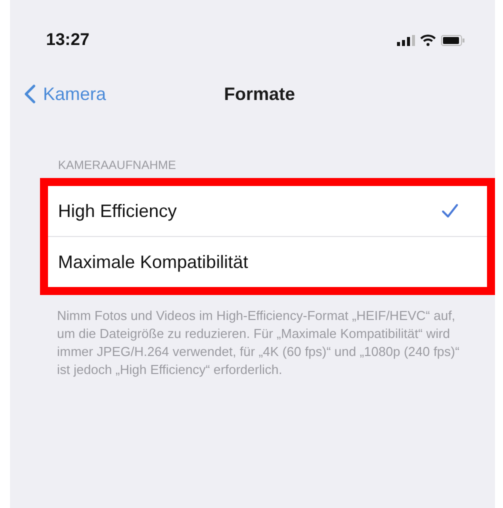 The height and width of the screenshot is (508, 503). I want to click on option-row: Maximale Kompatibilität, so click(267, 262).